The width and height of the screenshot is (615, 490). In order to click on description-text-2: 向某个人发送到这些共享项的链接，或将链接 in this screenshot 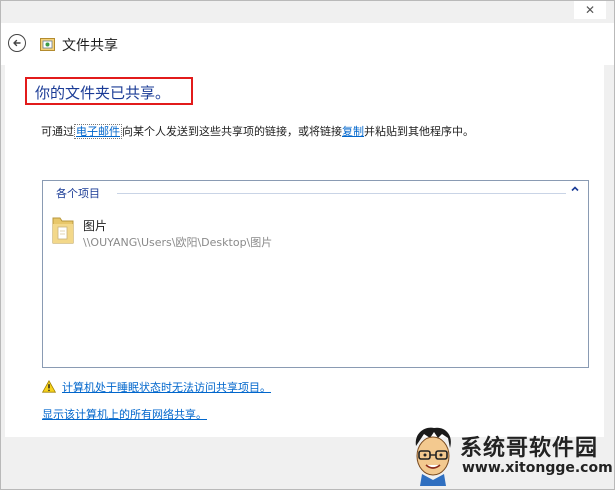, I will do `click(232, 131)`.